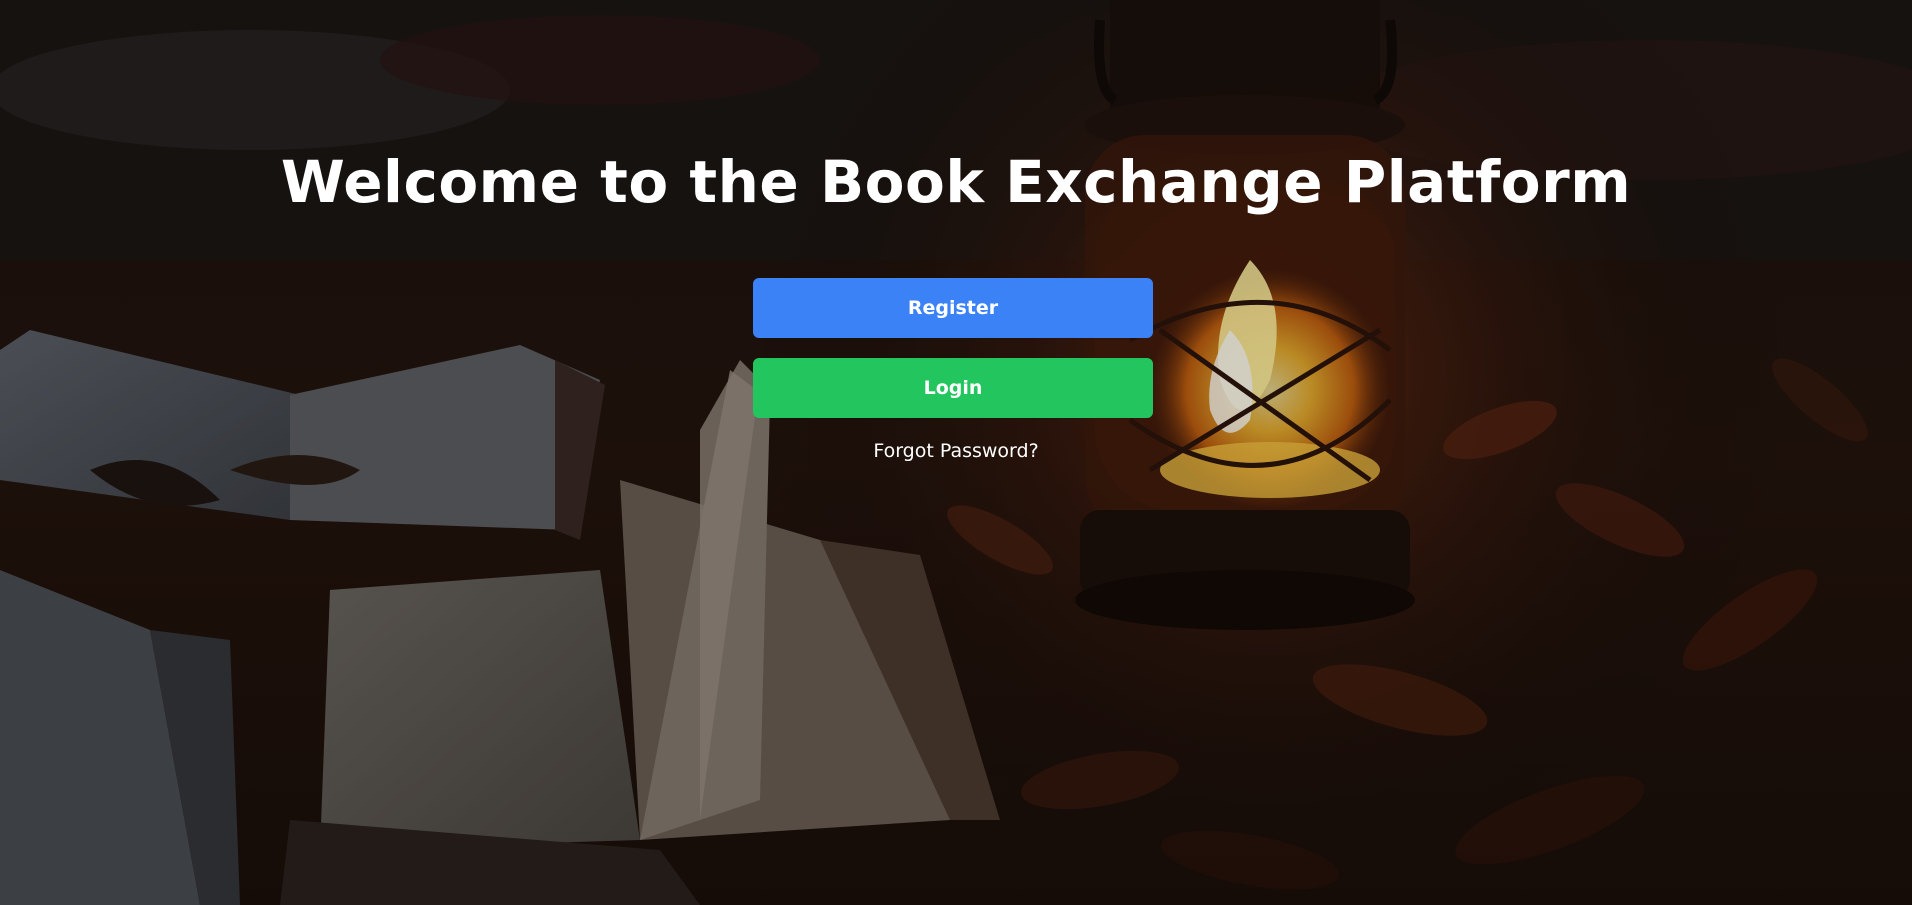 The width and height of the screenshot is (1912, 905). Describe the element at coordinates (953, 308) in the screenshot. I see `register-button: Register` at that location.